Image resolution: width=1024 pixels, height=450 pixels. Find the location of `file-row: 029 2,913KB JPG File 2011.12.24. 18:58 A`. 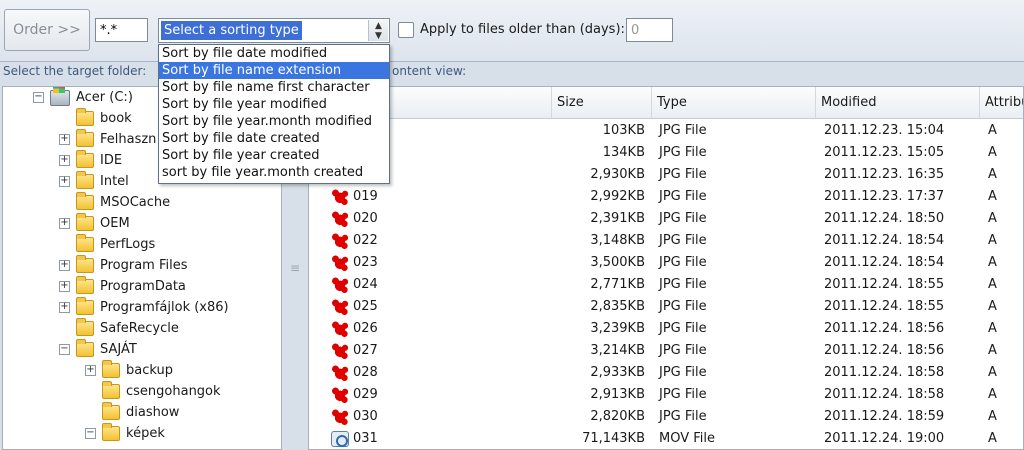

file-row: 029 2,913KB JPG File 2011.12.24. 18:58 A is located at coordinates (666, 395).